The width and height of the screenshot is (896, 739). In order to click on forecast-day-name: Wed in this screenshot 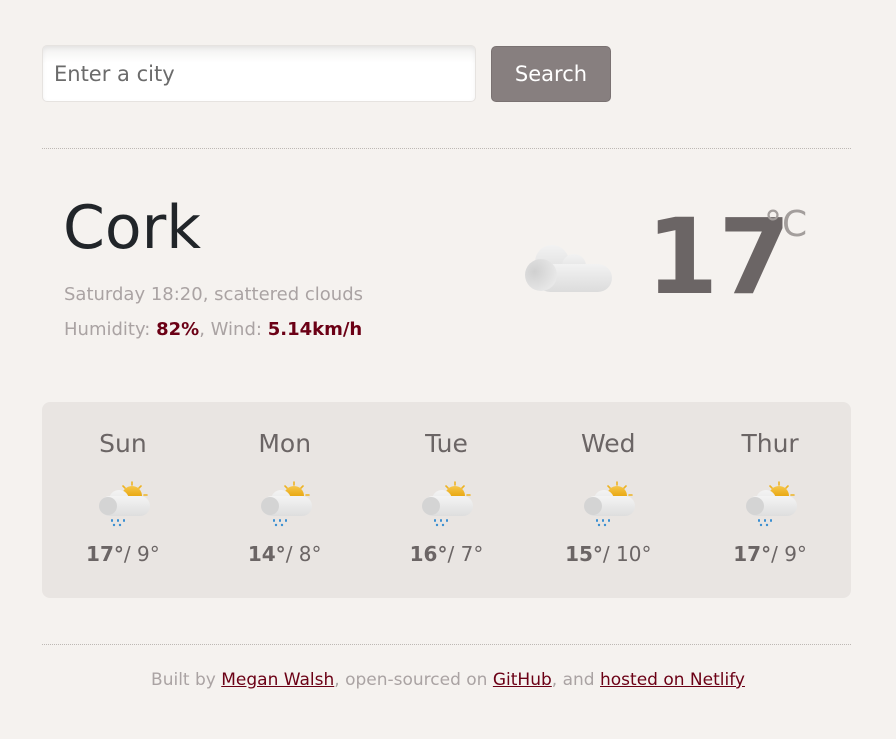, I will do `click(608, 443)`.